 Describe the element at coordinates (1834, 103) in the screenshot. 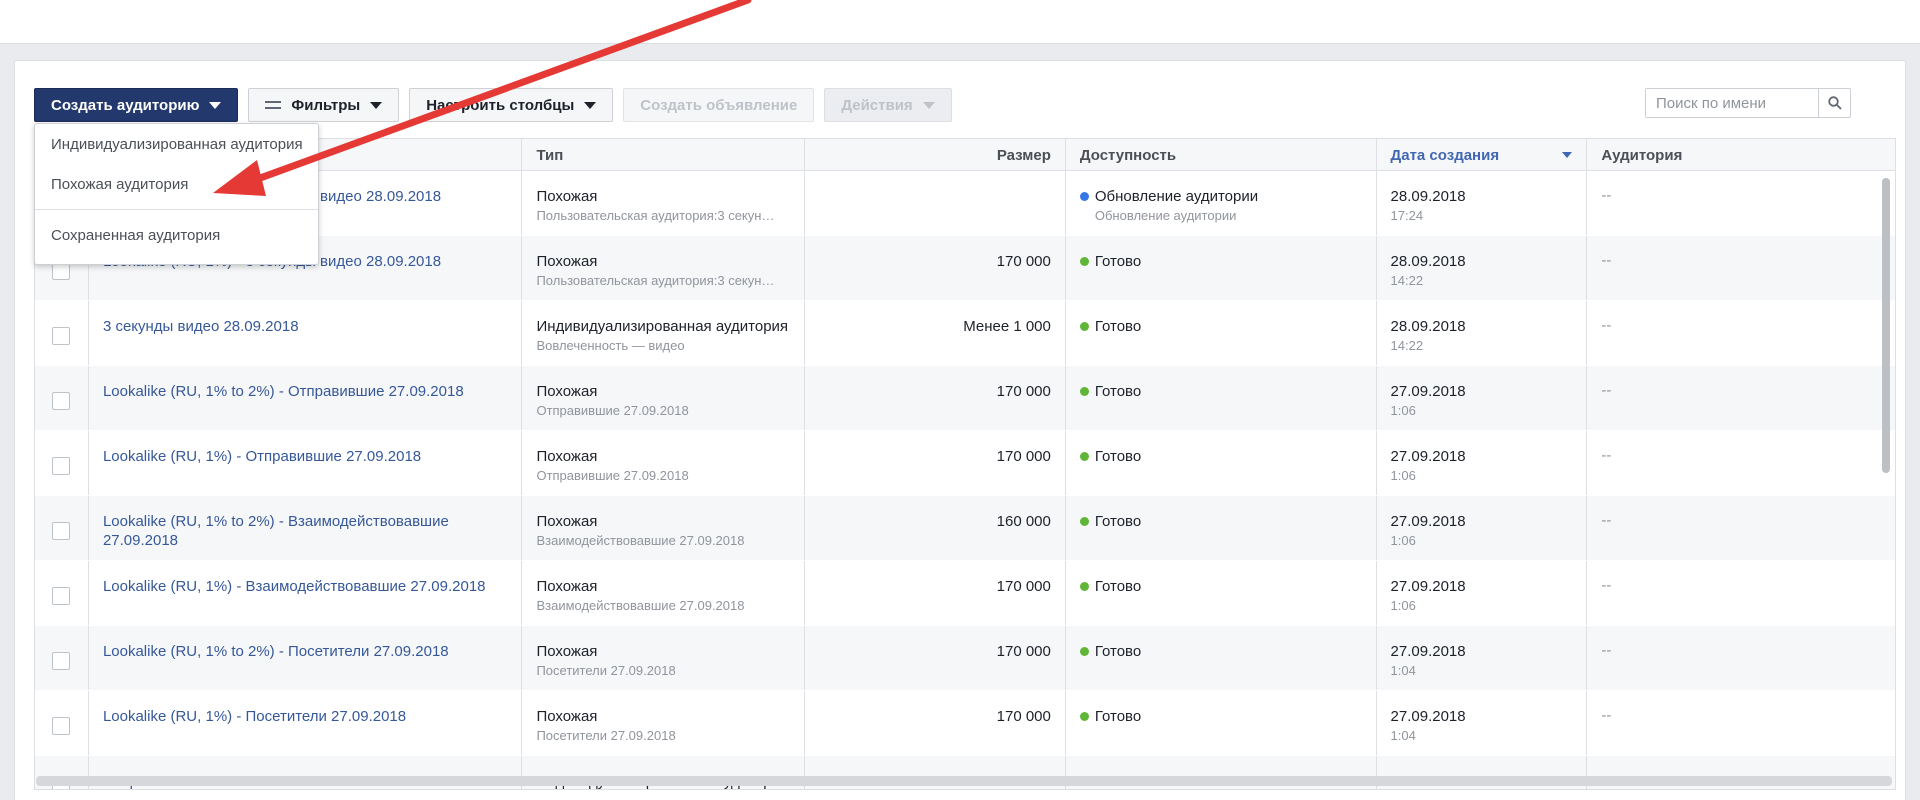

I see `search-button` at that location.